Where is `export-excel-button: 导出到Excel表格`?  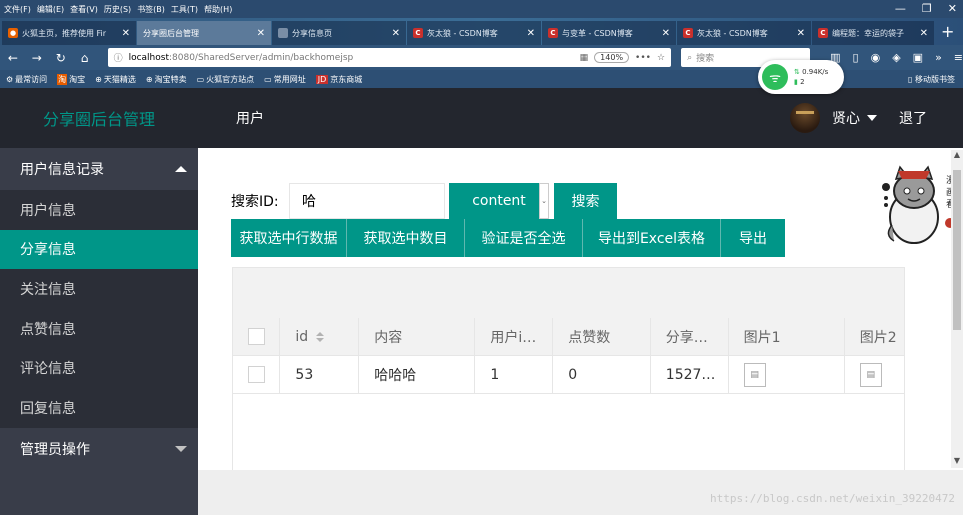
export-excel-button: 导出到Excel表格 is located at coordinates (652, 238).